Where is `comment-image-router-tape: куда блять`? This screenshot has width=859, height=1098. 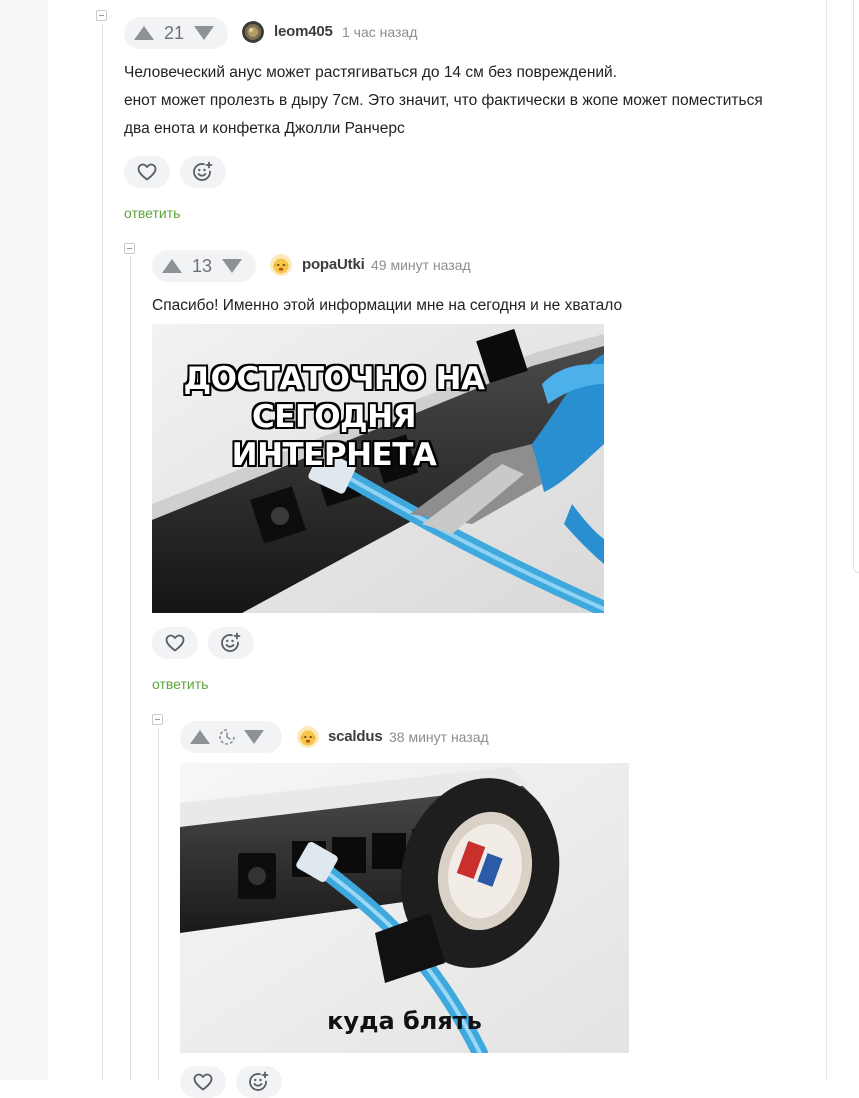 comment-image-router-tape: куда блять is located at coordinates (404, 908).